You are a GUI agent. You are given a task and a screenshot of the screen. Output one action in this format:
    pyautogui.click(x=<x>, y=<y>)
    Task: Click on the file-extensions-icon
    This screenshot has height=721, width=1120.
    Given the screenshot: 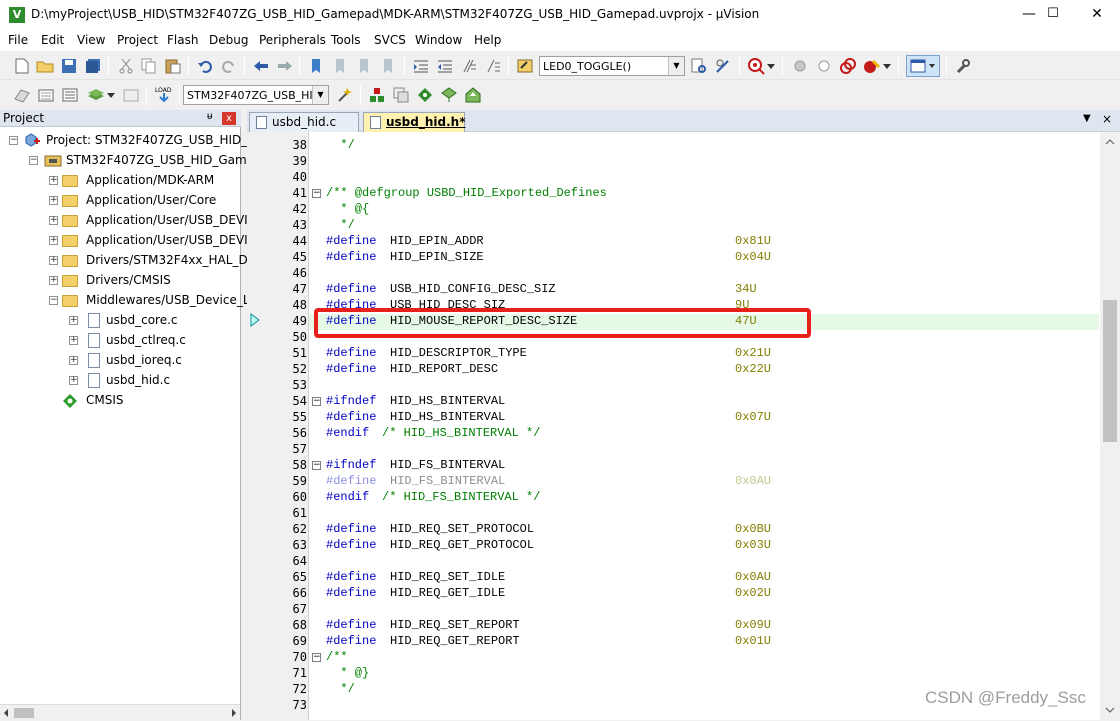 What is the action you would take?
    pyautogui.click(x=401, y=95)
    